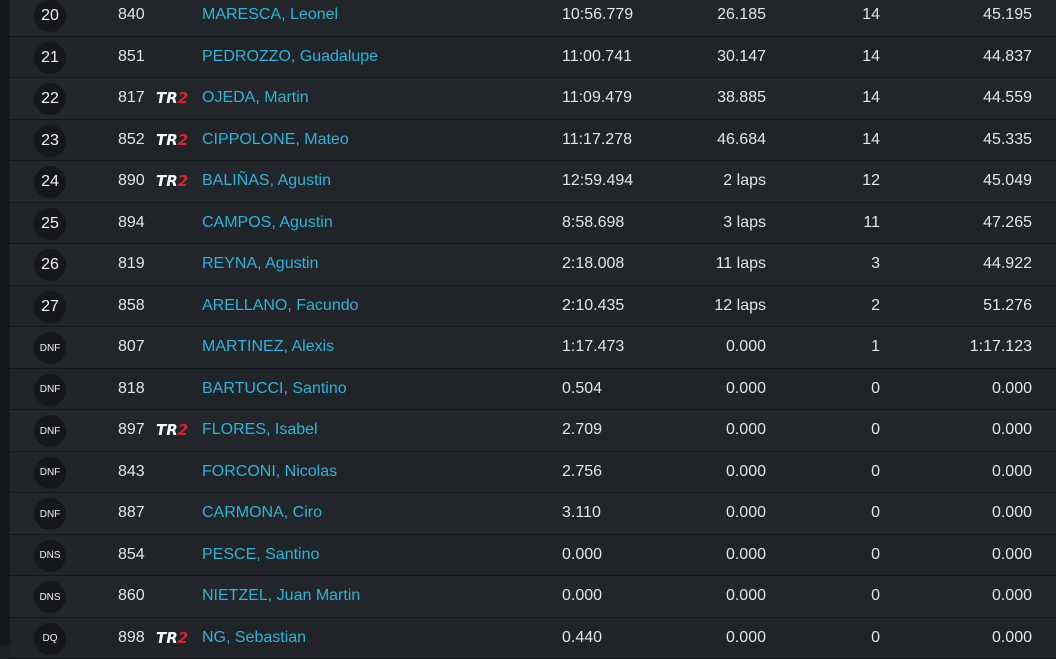 The width and height of the screenshot is (1056, 659). I want to click on driver-name-link: CIPPOLONE, Mateo, so click(275, 140).